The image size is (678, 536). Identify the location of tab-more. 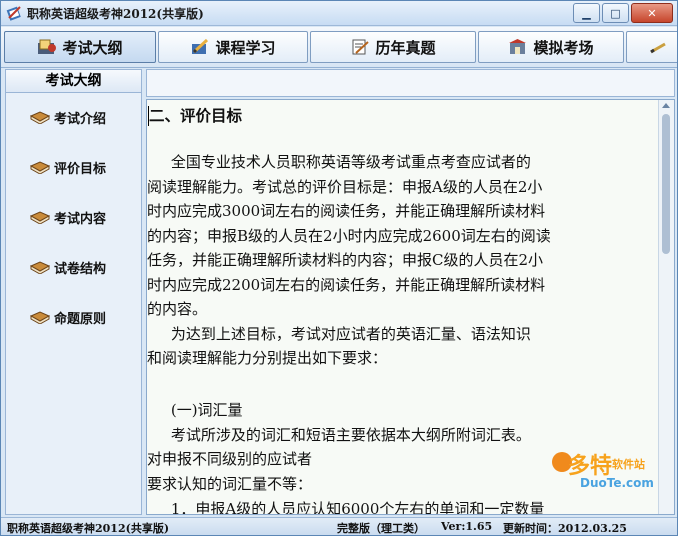
(651, 47).